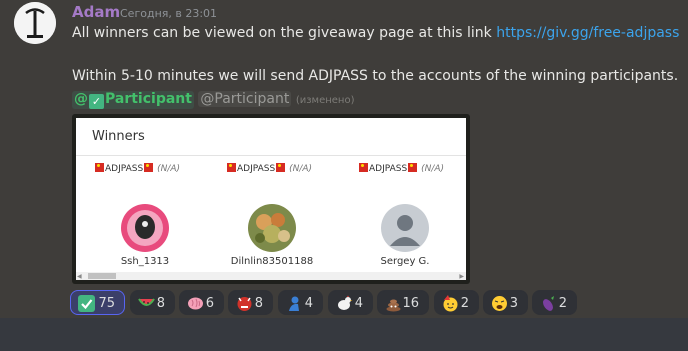  I want to click on reaction-chicken: 4, so click(350, 302).